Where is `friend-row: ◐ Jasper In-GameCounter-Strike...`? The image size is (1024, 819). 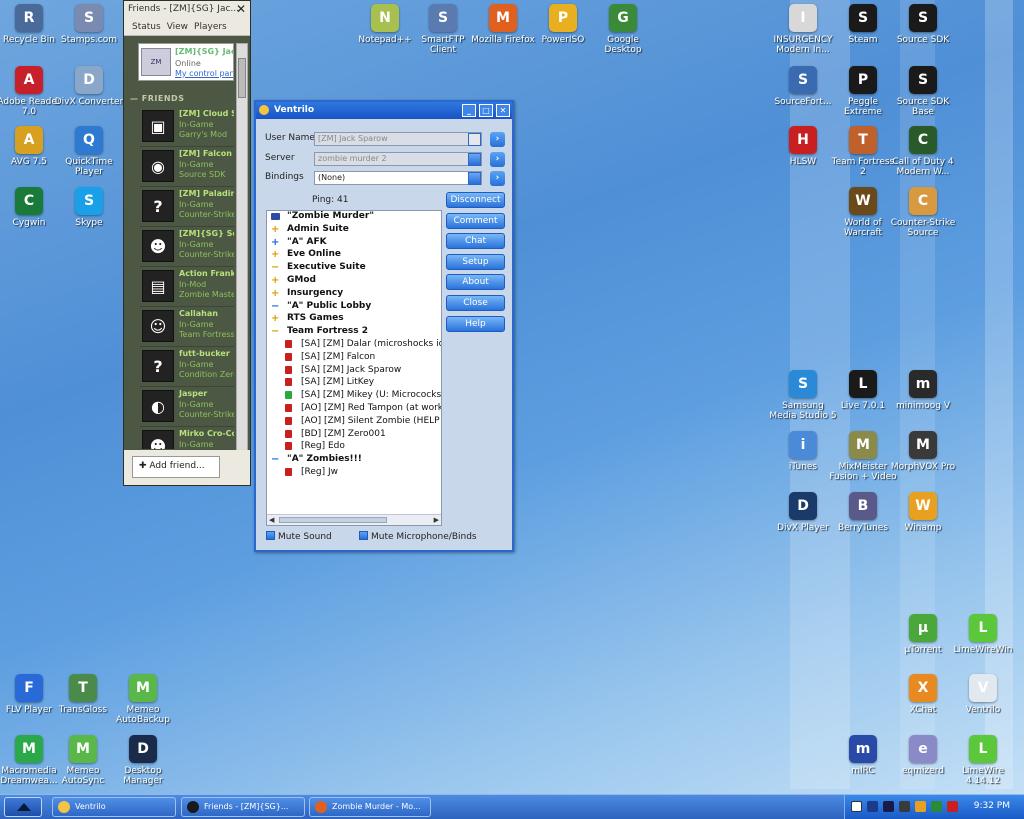
friend-row: ◐ Jasper In-GameCounter-Strike... is located at coordinates (187, 407).